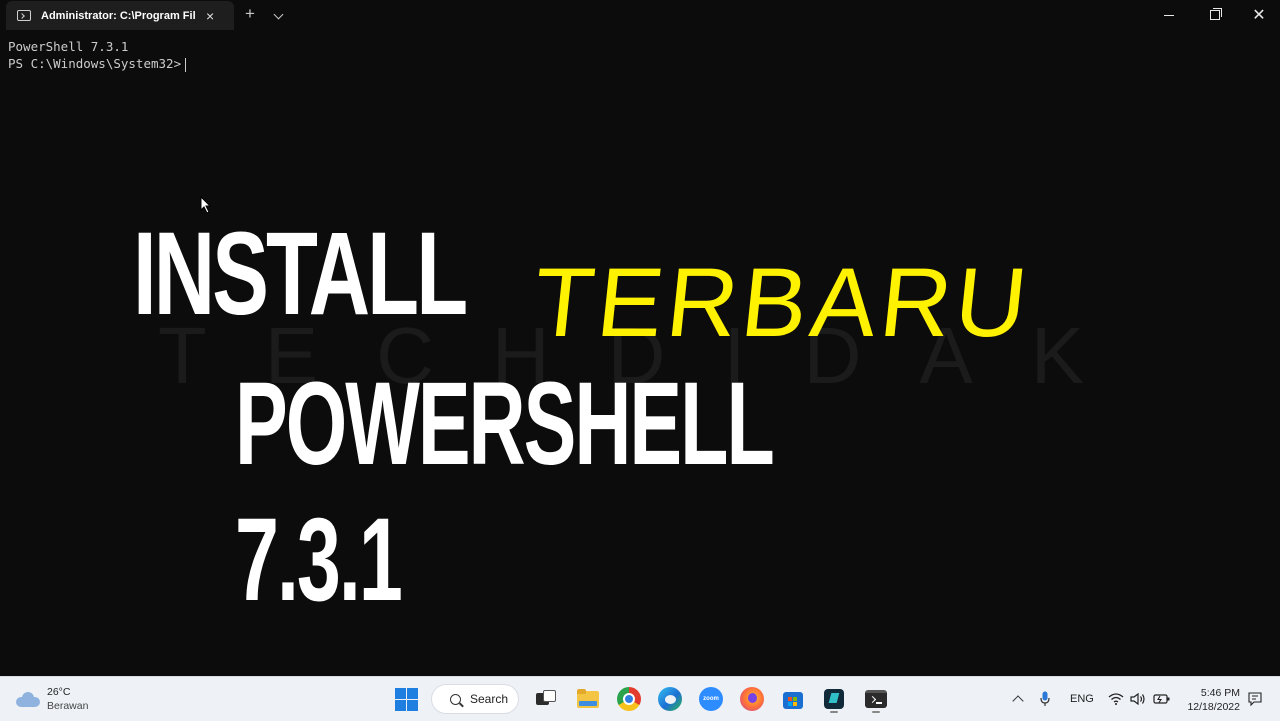 The image size is (1280, 721). Describe the element at coordinates (793, 699) in the screenshot. I see `store-icon` at that location.